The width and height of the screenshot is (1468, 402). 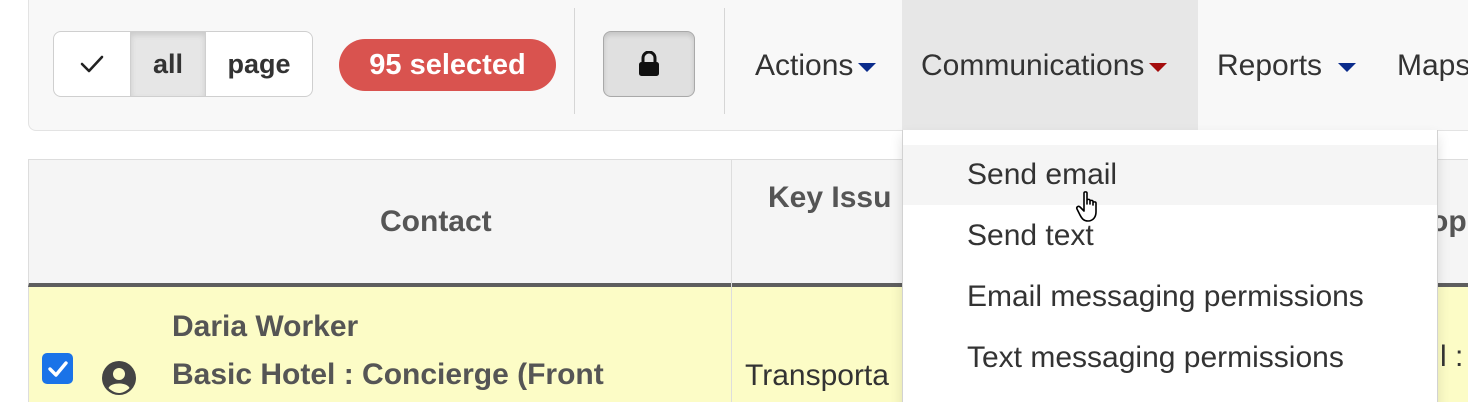 I want to click on select-toggle-button, so click(x=92, y=64).